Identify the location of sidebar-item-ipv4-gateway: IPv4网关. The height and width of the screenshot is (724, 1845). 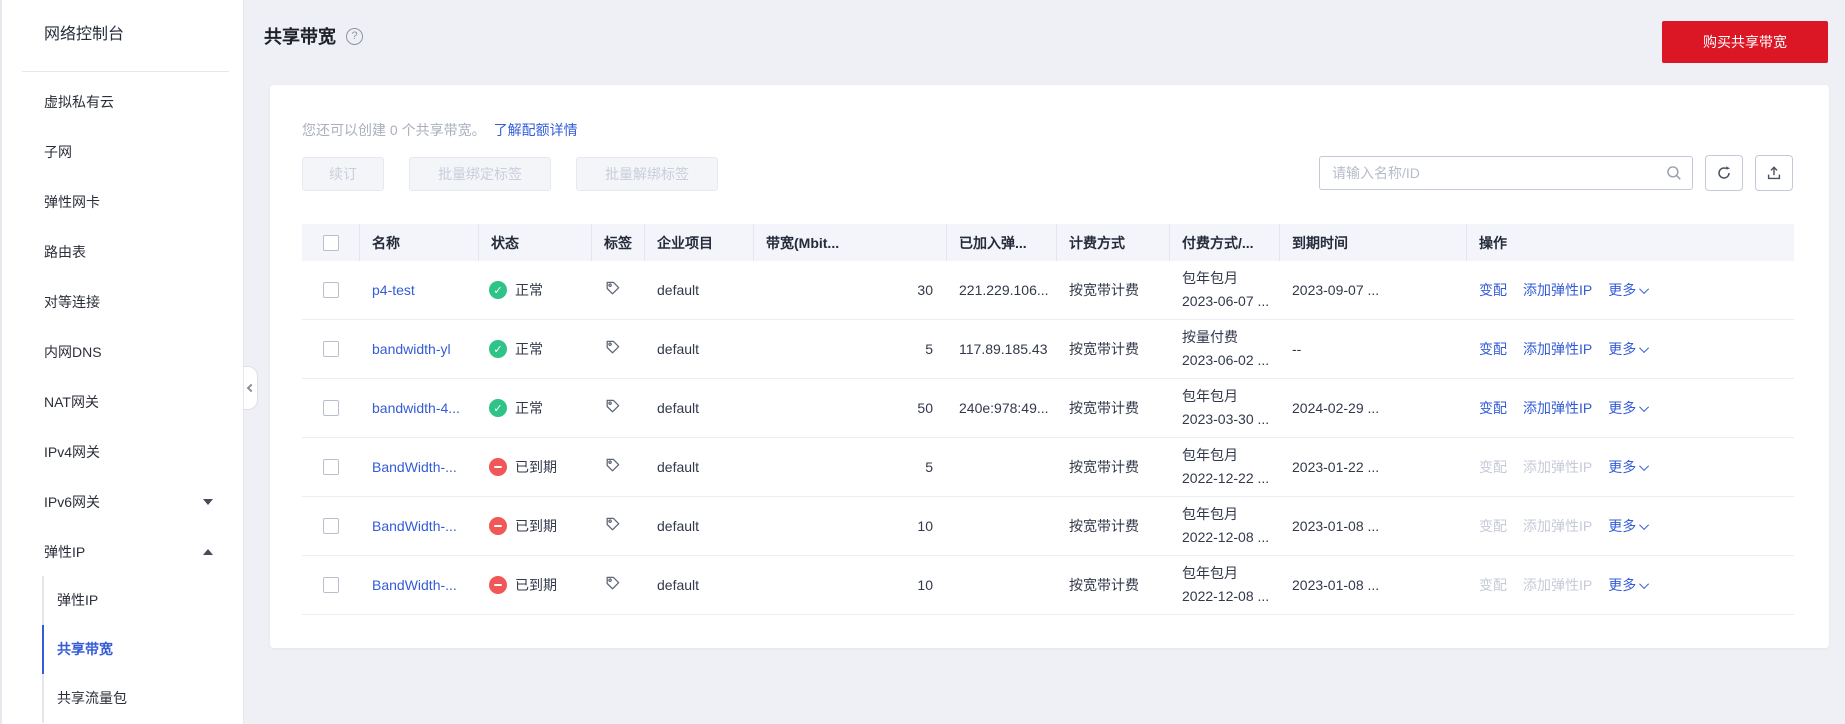
(122, 452).